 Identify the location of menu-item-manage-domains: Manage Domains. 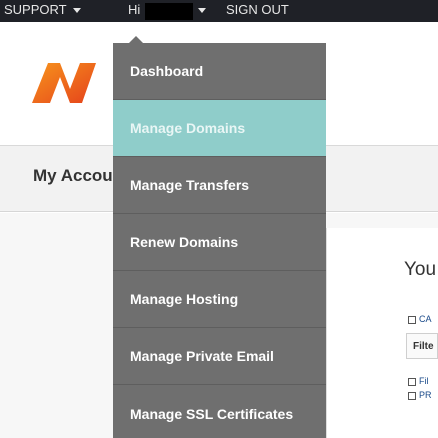
(219, 128).